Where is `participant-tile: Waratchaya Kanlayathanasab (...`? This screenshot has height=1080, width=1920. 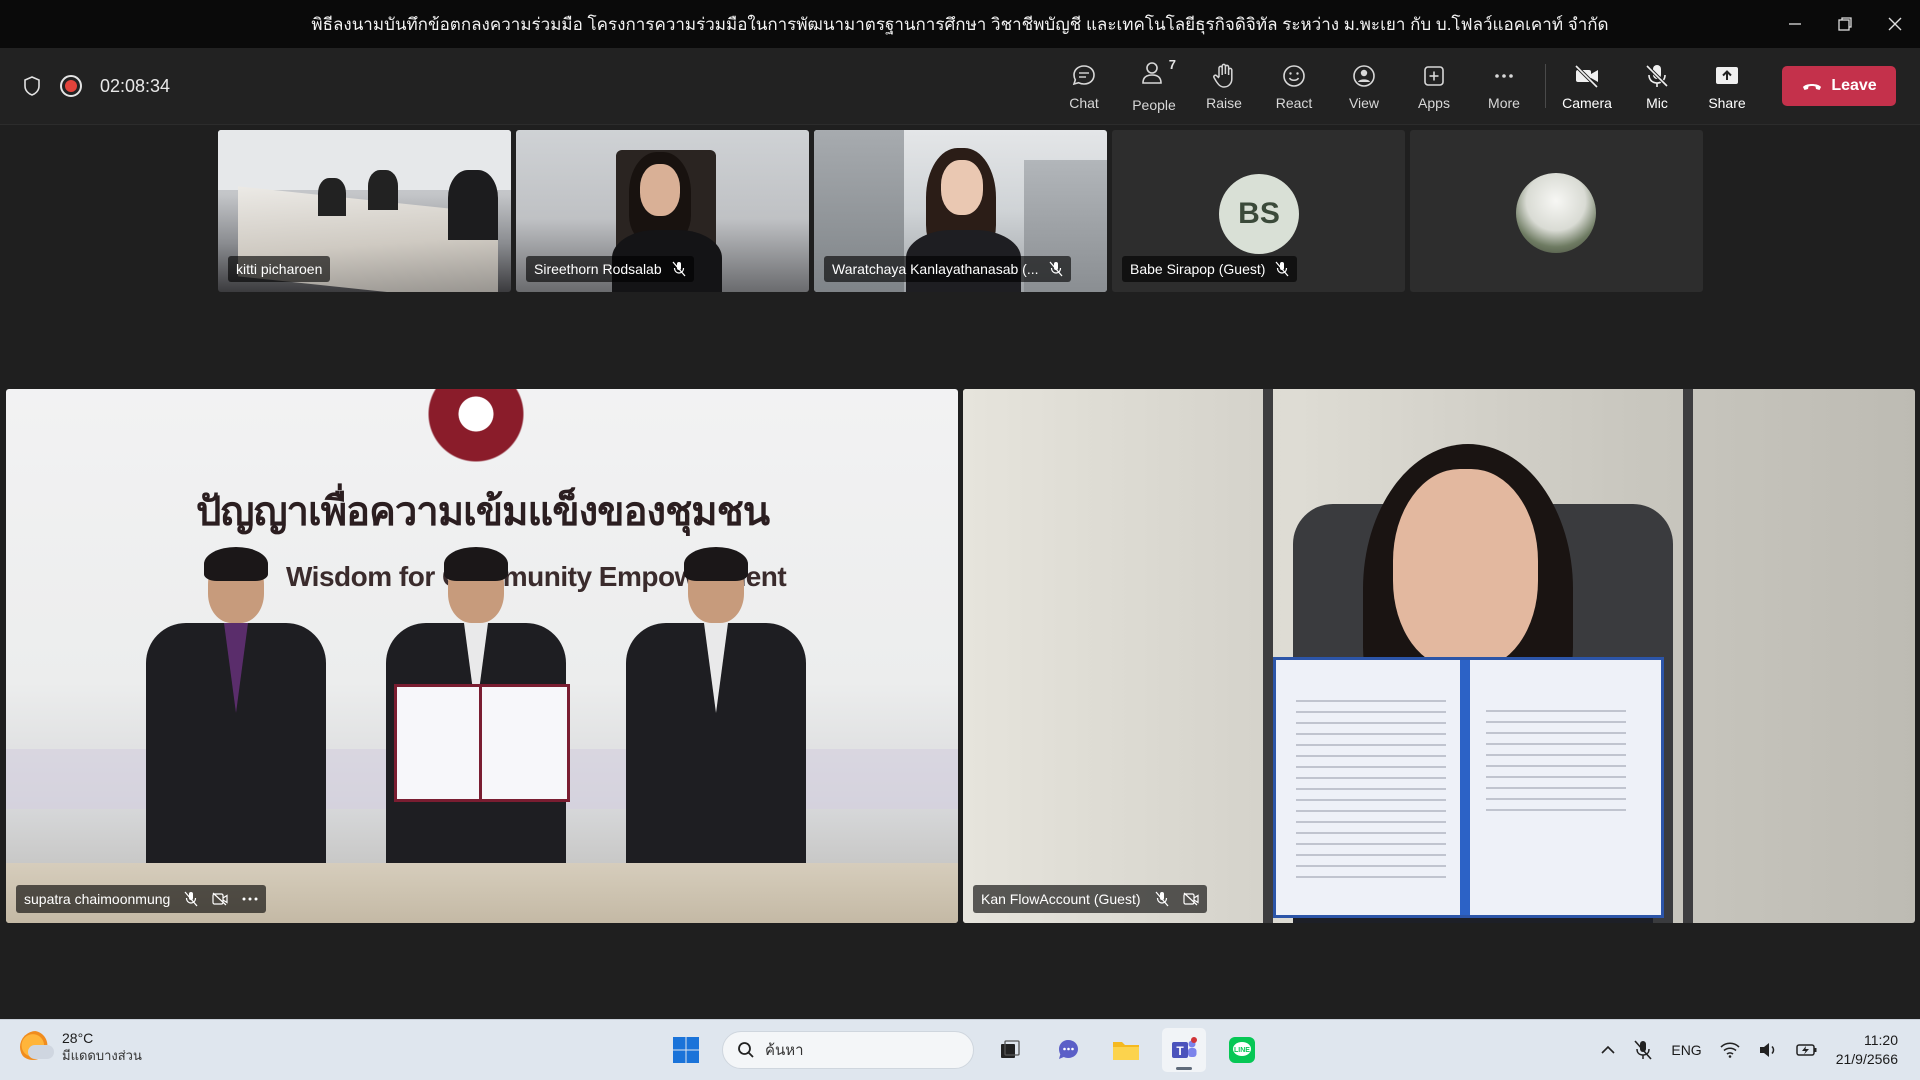
participant-tile: Waratchaya Kanlayathanasab (... is located at coordinates (960, 211).